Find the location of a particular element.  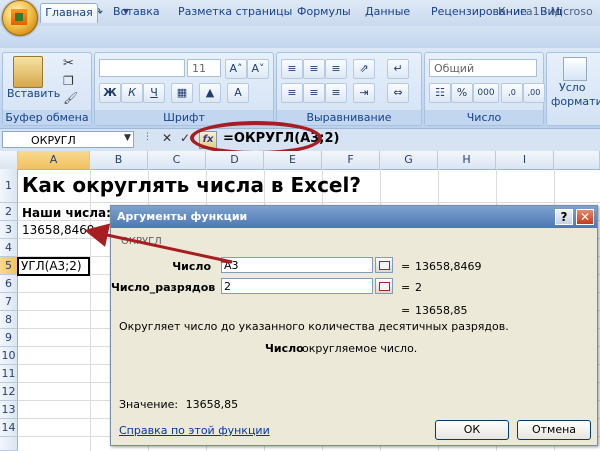

name-box: ОКРУГЛ is located at coordinates (68, 139).